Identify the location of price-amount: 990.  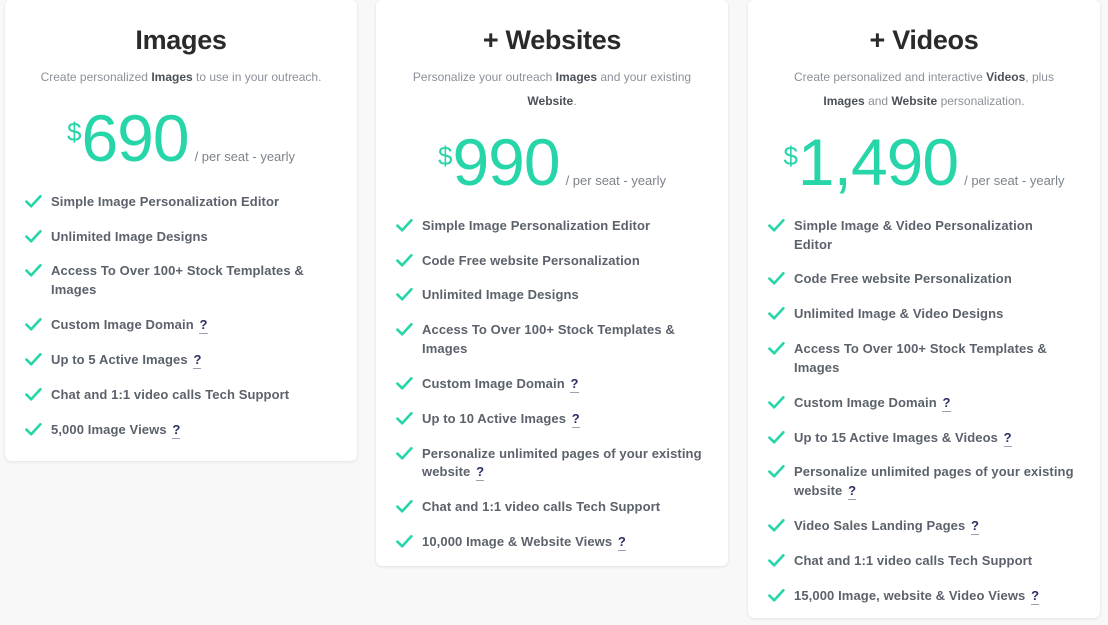
(506, 161).